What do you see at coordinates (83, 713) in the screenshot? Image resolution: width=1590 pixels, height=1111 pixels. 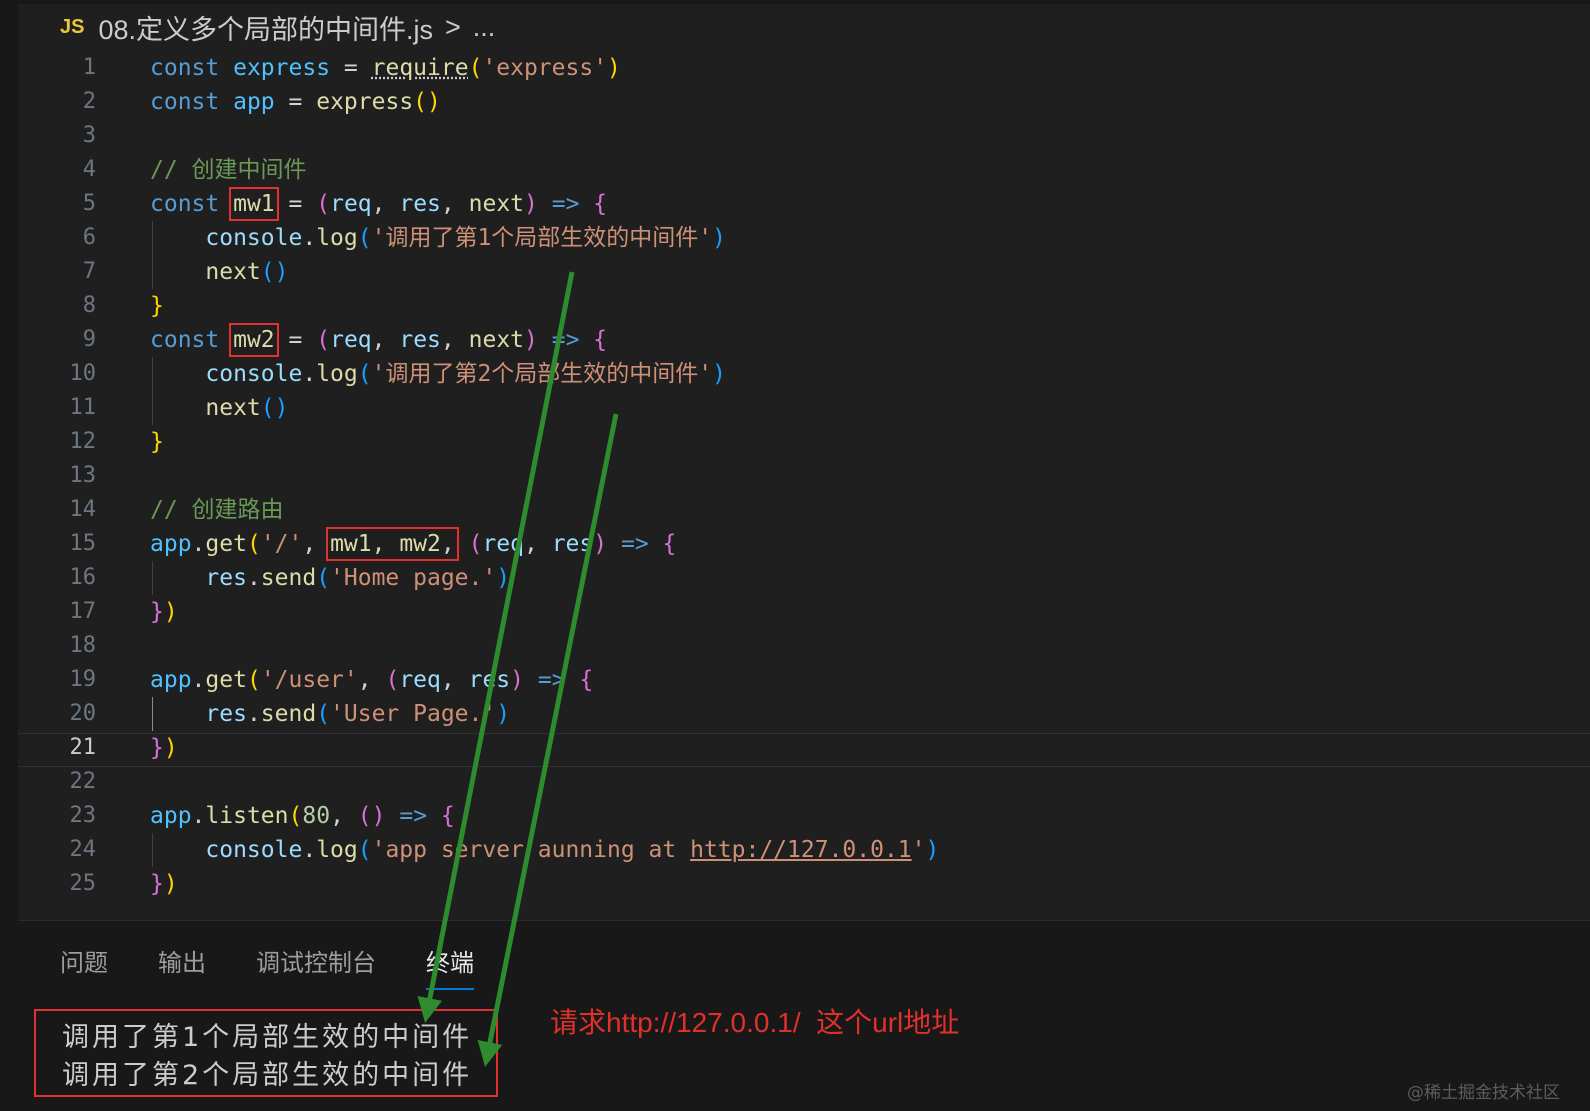 I see `line-number: 20` at bounding box center [83, 713].